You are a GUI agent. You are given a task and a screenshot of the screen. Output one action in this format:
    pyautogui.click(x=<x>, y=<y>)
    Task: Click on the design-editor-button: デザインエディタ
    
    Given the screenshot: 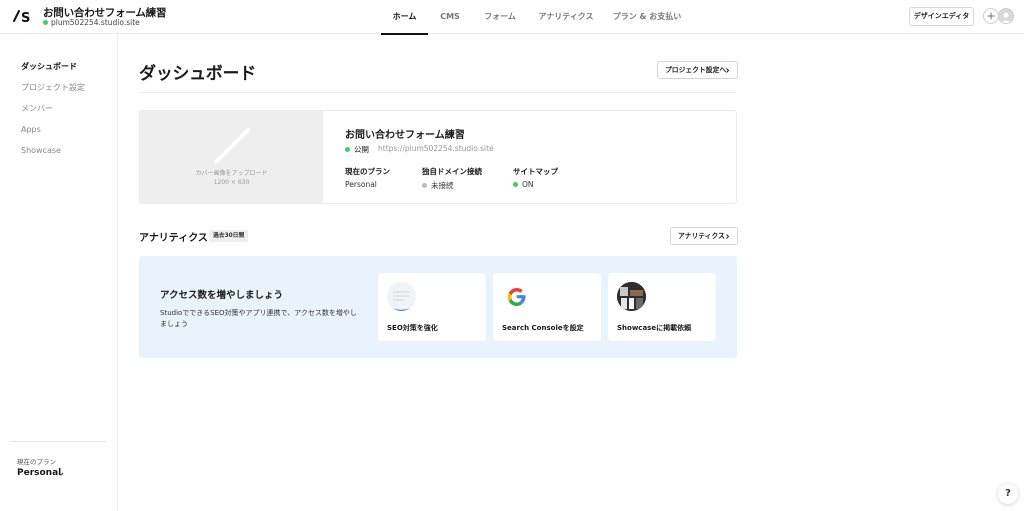 What is the action you would take?
    pyautogui.click(x=941, y=16)
    